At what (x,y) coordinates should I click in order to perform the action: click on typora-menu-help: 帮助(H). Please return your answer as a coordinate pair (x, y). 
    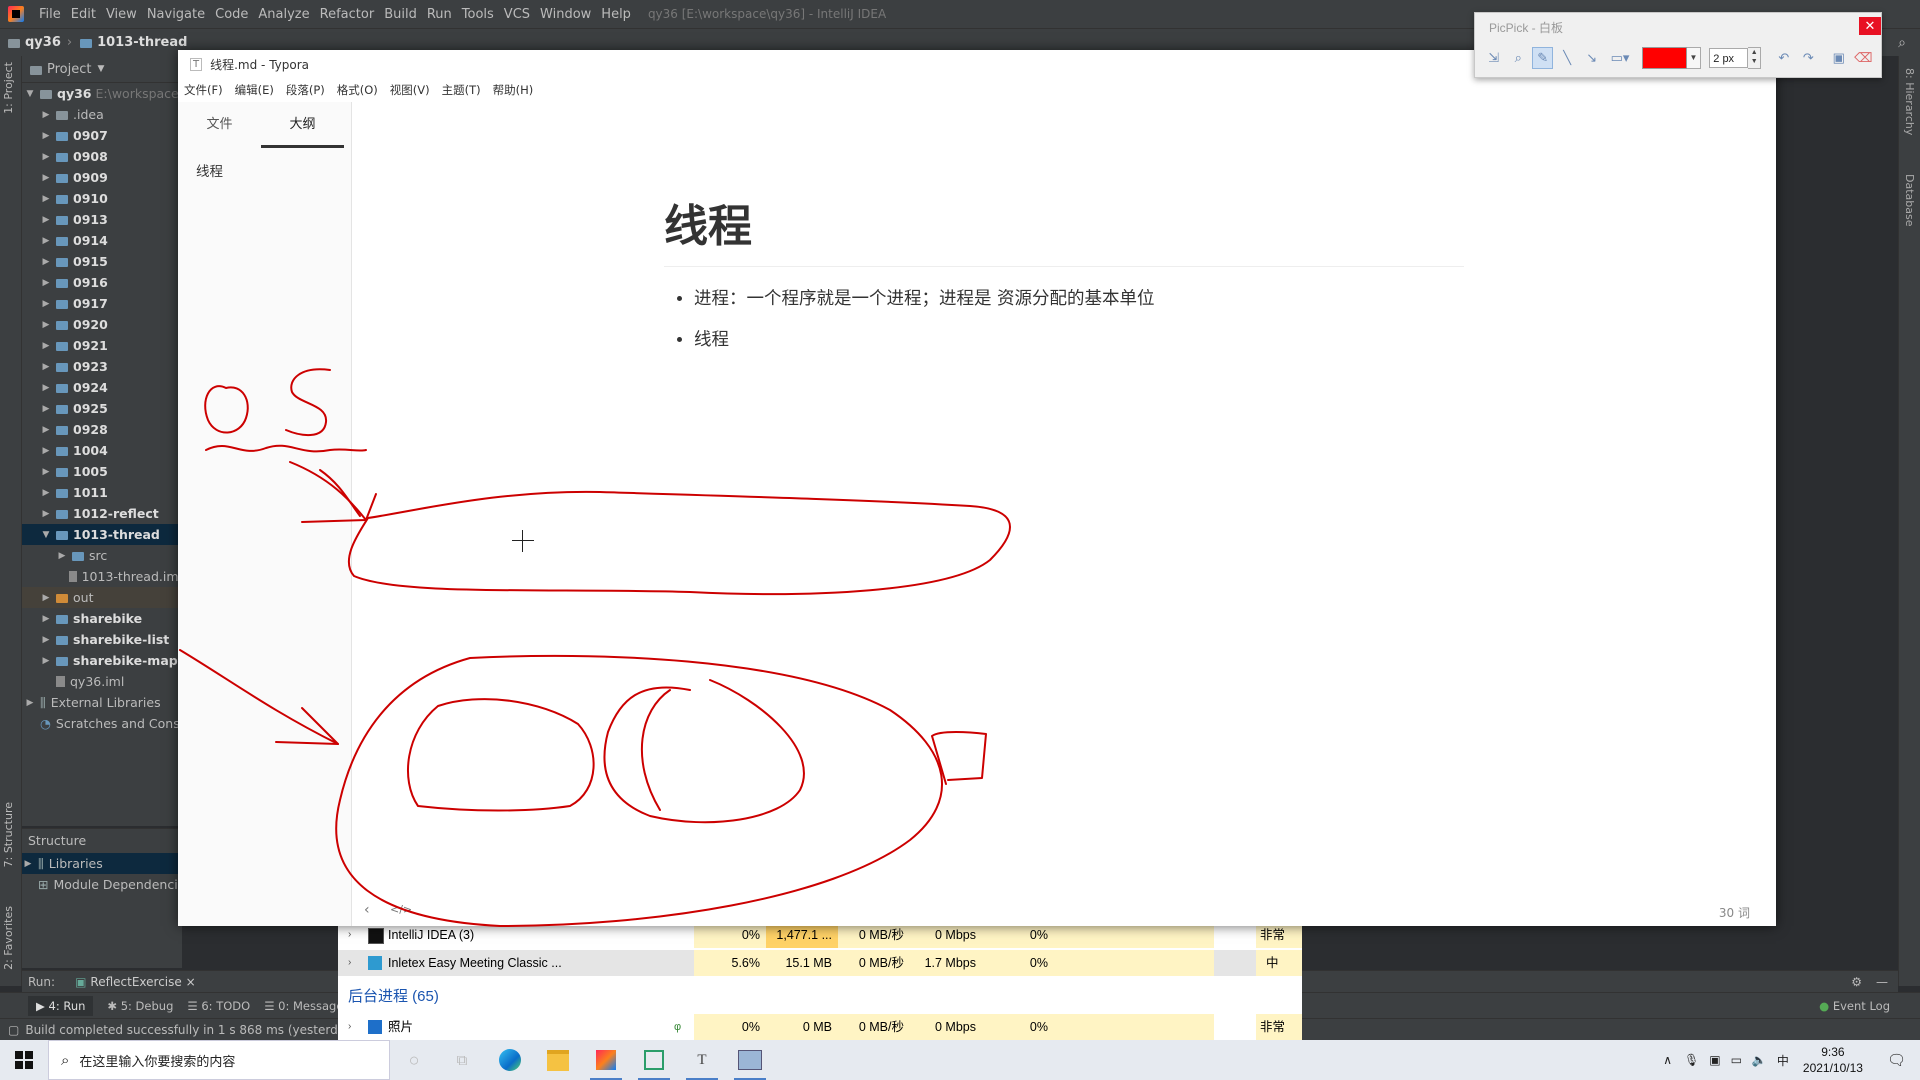
    Looking at the image, I should click on (513, 90).